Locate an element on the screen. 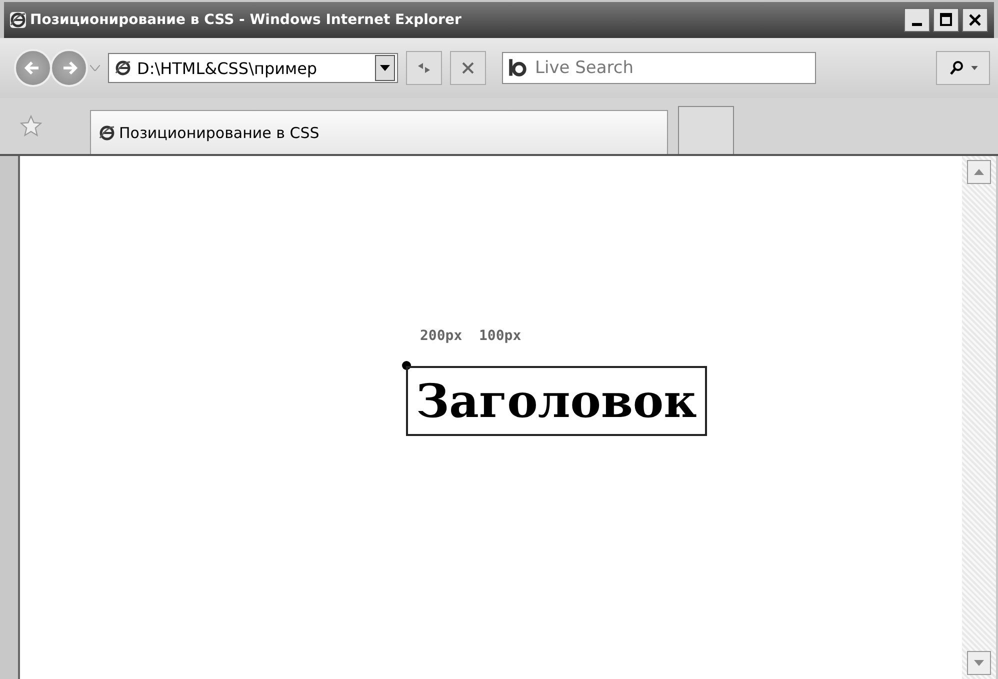 The height and width of the screenshot is (679, 998). star-icon is located at coordinates (31, 126).